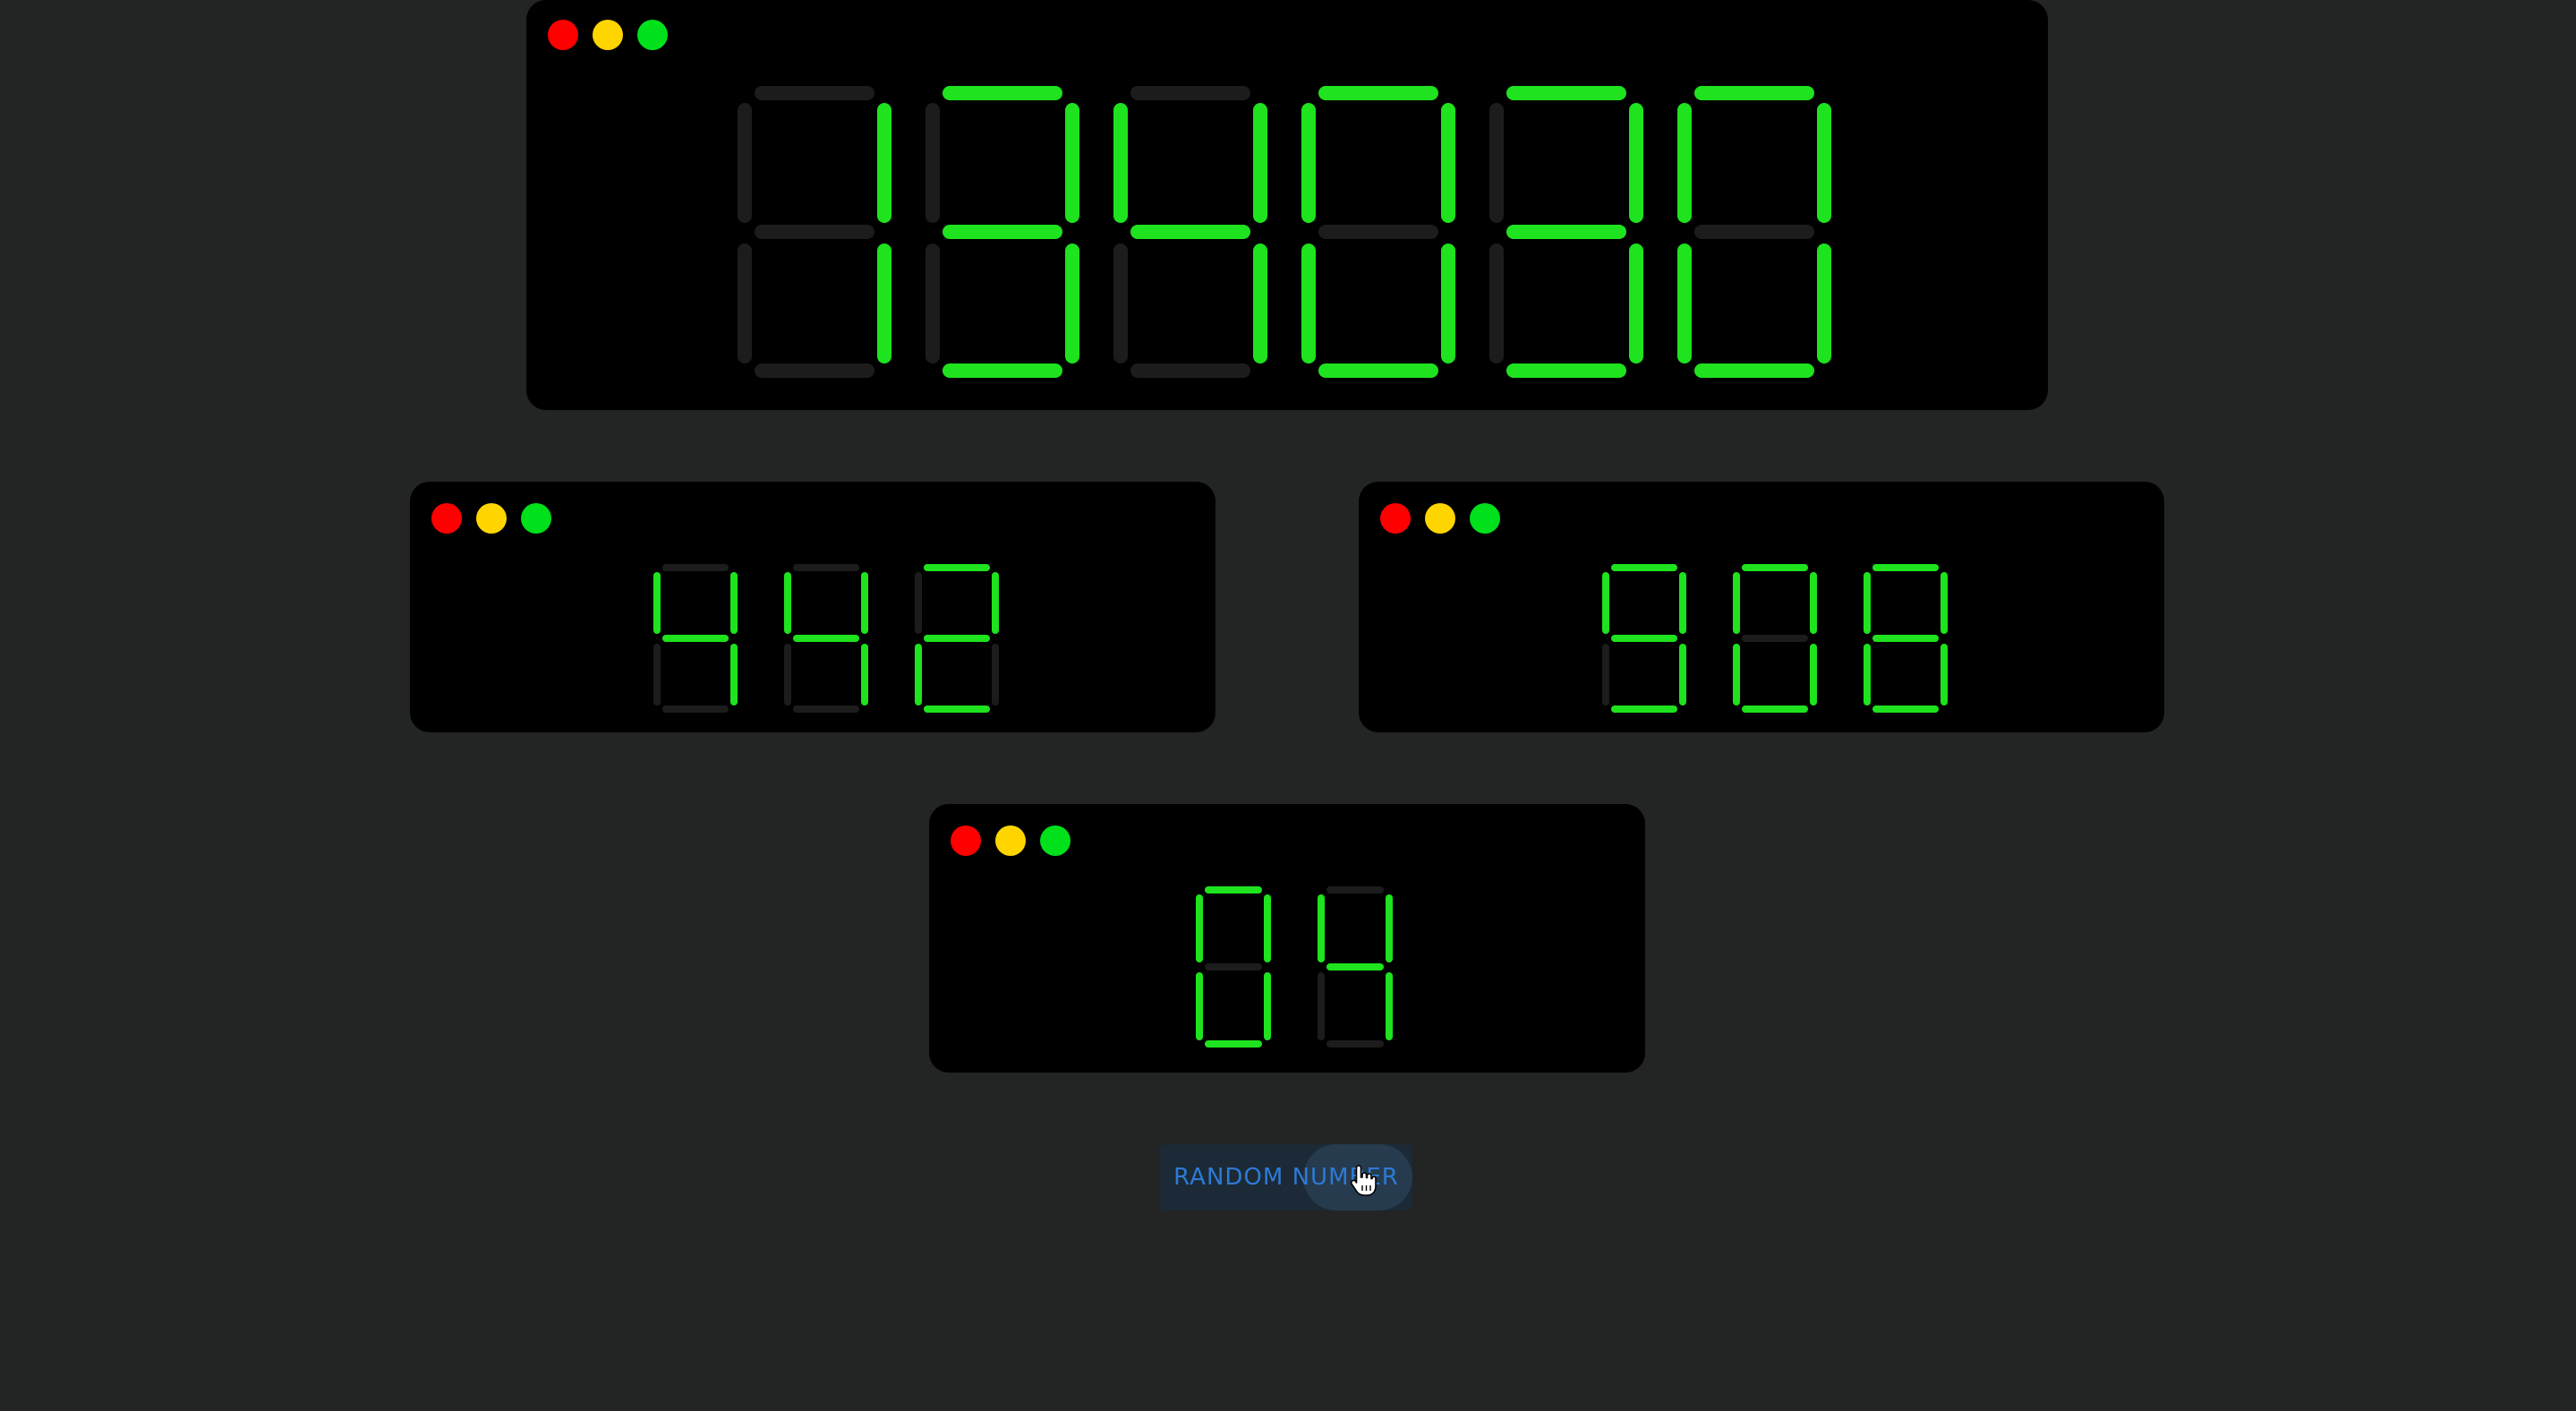 The height and width of the screenshot is (1411, 2576). I want to click on right-display-window: 908, so click(1761, 607).